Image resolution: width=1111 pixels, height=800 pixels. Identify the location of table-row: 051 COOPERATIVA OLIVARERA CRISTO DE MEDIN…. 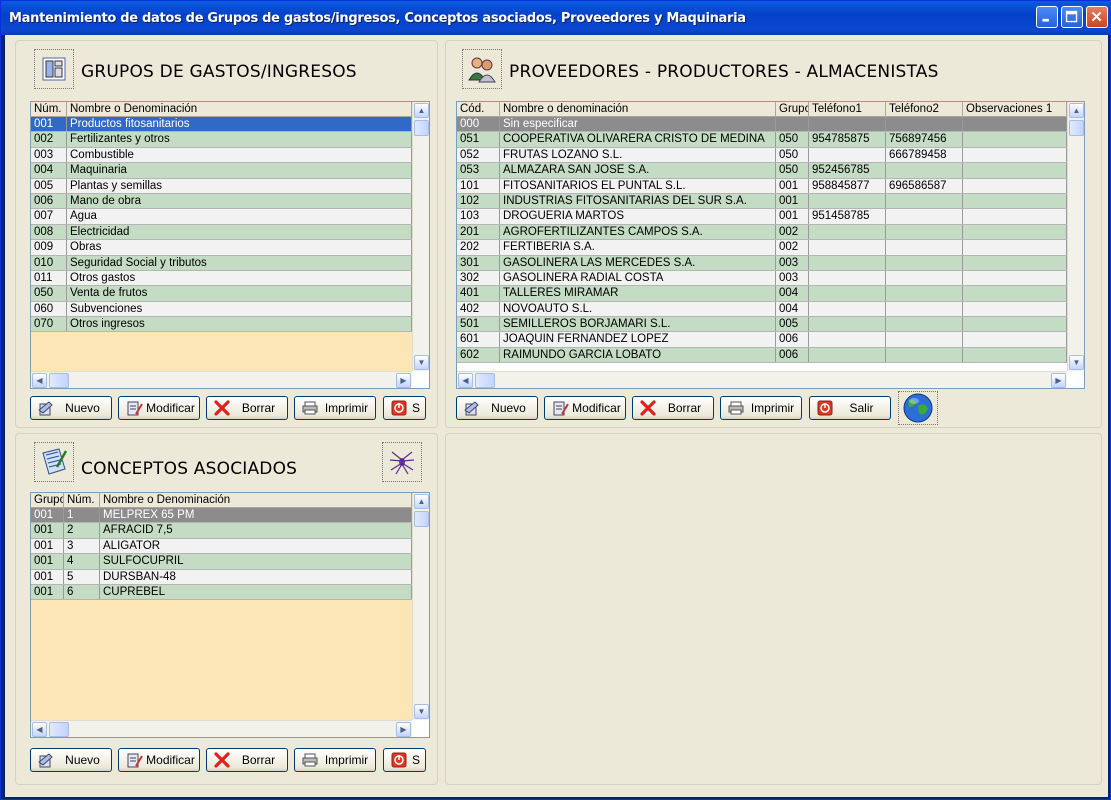
(762, 140).